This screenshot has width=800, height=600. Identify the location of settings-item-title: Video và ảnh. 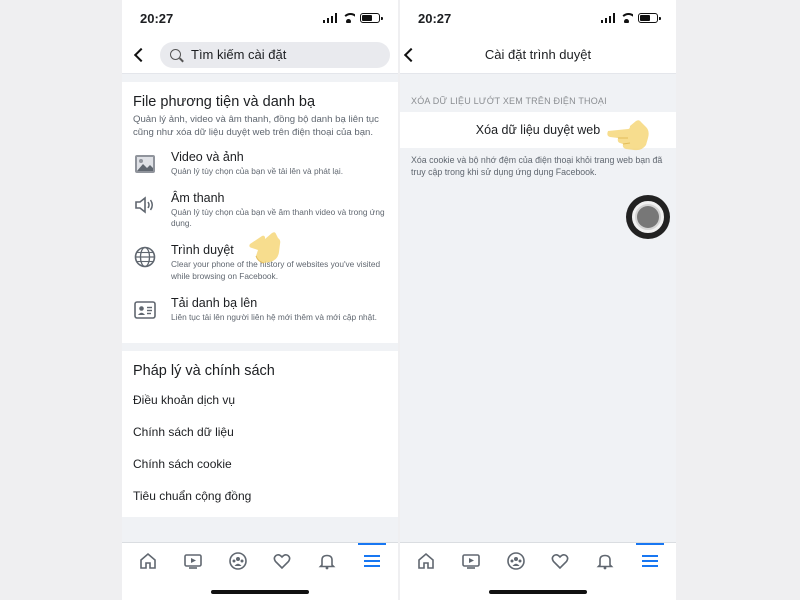
(207, 156).